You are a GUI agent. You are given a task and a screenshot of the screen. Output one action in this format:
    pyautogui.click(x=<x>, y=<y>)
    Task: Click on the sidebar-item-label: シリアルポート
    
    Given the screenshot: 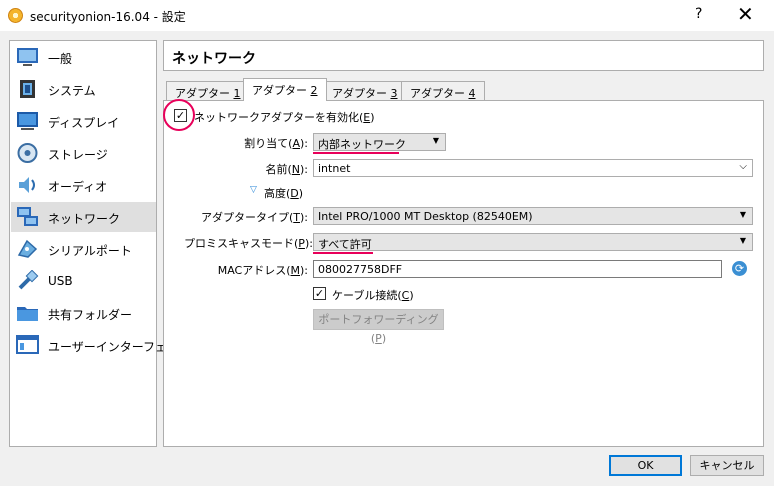 What is the action you would take?
    pyautogui.click(x=90, y=251)
    